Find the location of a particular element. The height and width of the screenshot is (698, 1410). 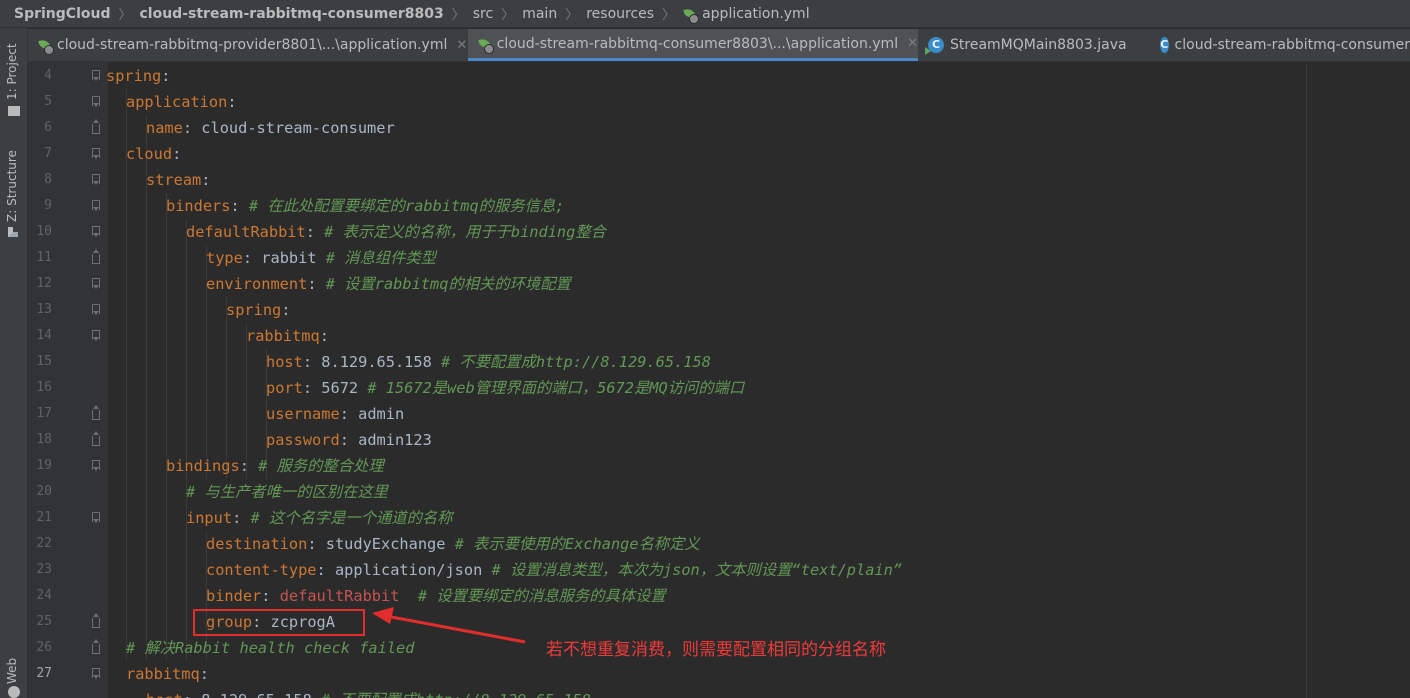

breadcrumb-item-main: main is located at coordinates (539, 14).